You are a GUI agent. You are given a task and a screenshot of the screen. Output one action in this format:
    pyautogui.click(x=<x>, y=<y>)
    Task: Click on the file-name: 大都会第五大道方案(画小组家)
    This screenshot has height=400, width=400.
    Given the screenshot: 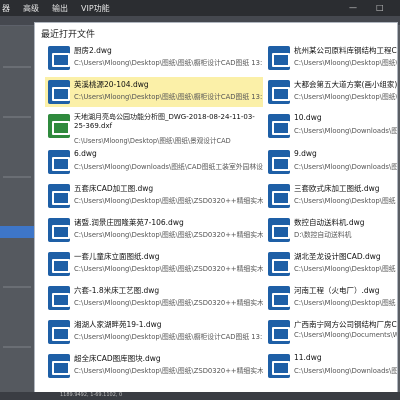 What is the action you would take?
    pyautogui.click(x=345, y=84)
    